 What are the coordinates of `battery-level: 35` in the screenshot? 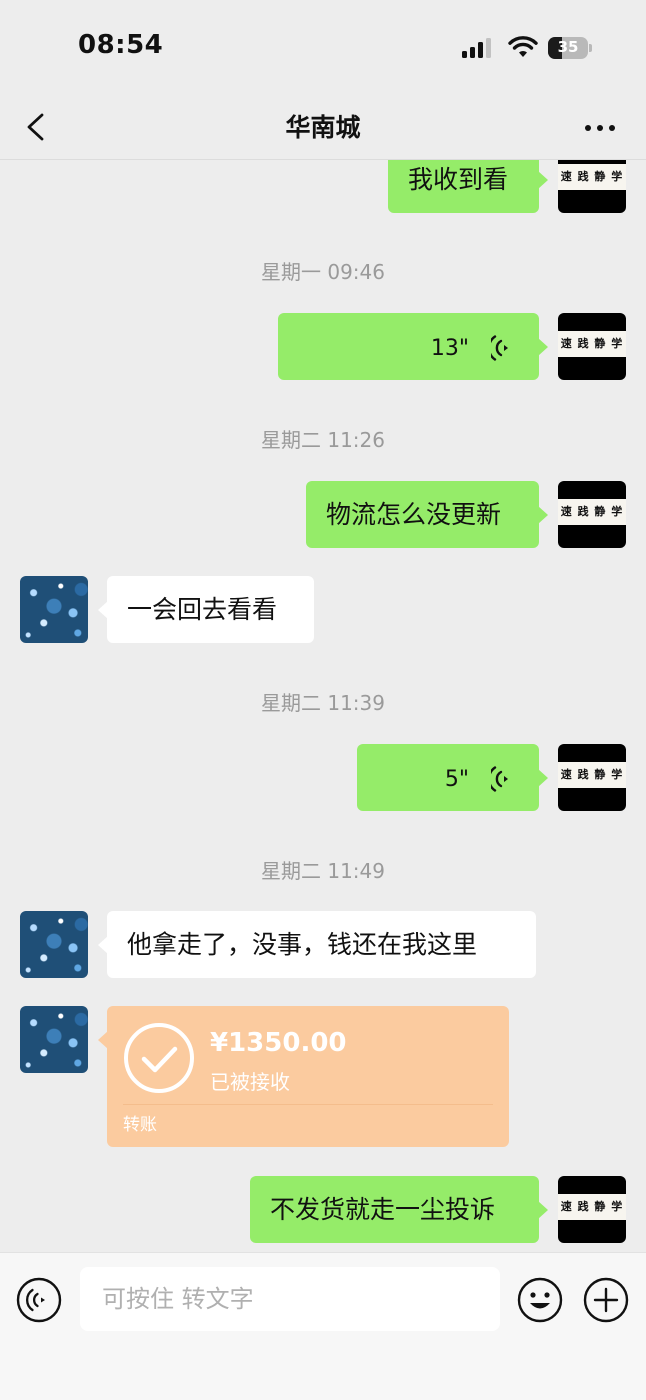 It's located at (568, 47).